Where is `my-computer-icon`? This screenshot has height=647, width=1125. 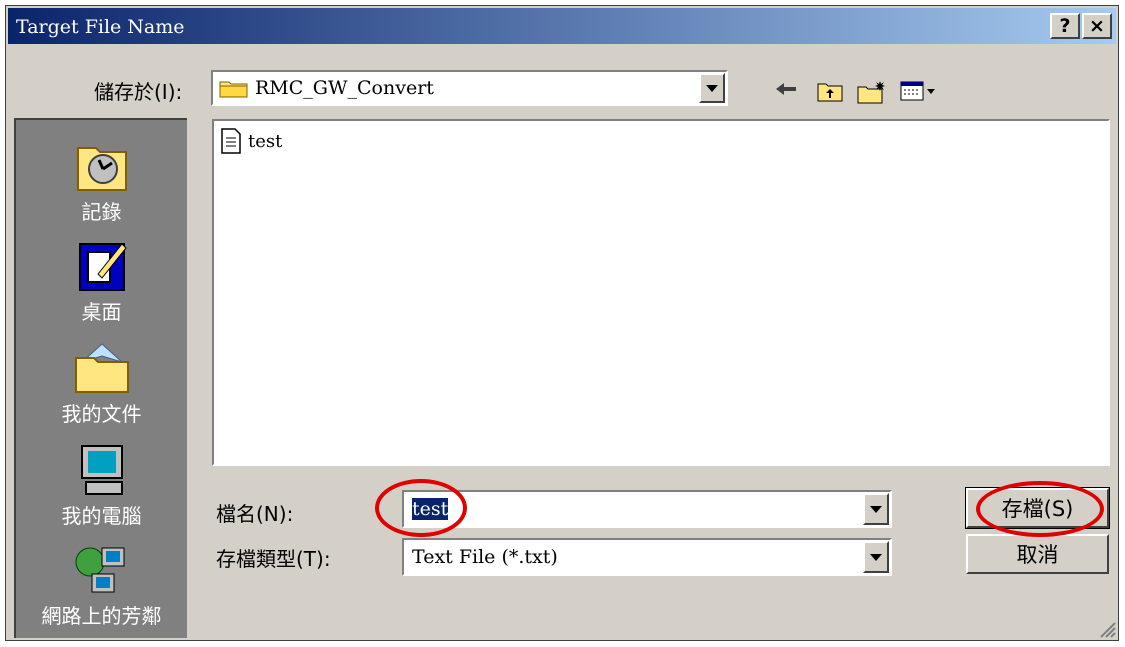 my-computer-icon is located at coordinates (102, 470).